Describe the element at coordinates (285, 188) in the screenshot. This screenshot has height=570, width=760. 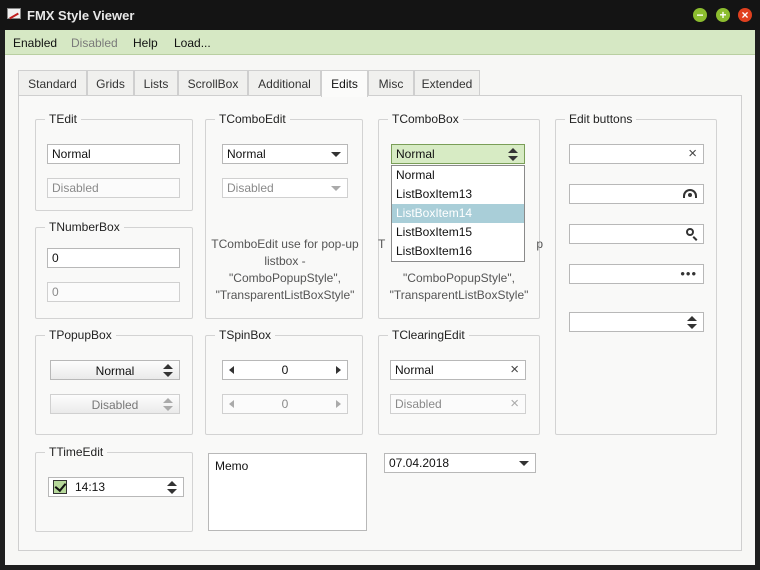
I see `tcomboedit-disabled: Disabled` at that location.